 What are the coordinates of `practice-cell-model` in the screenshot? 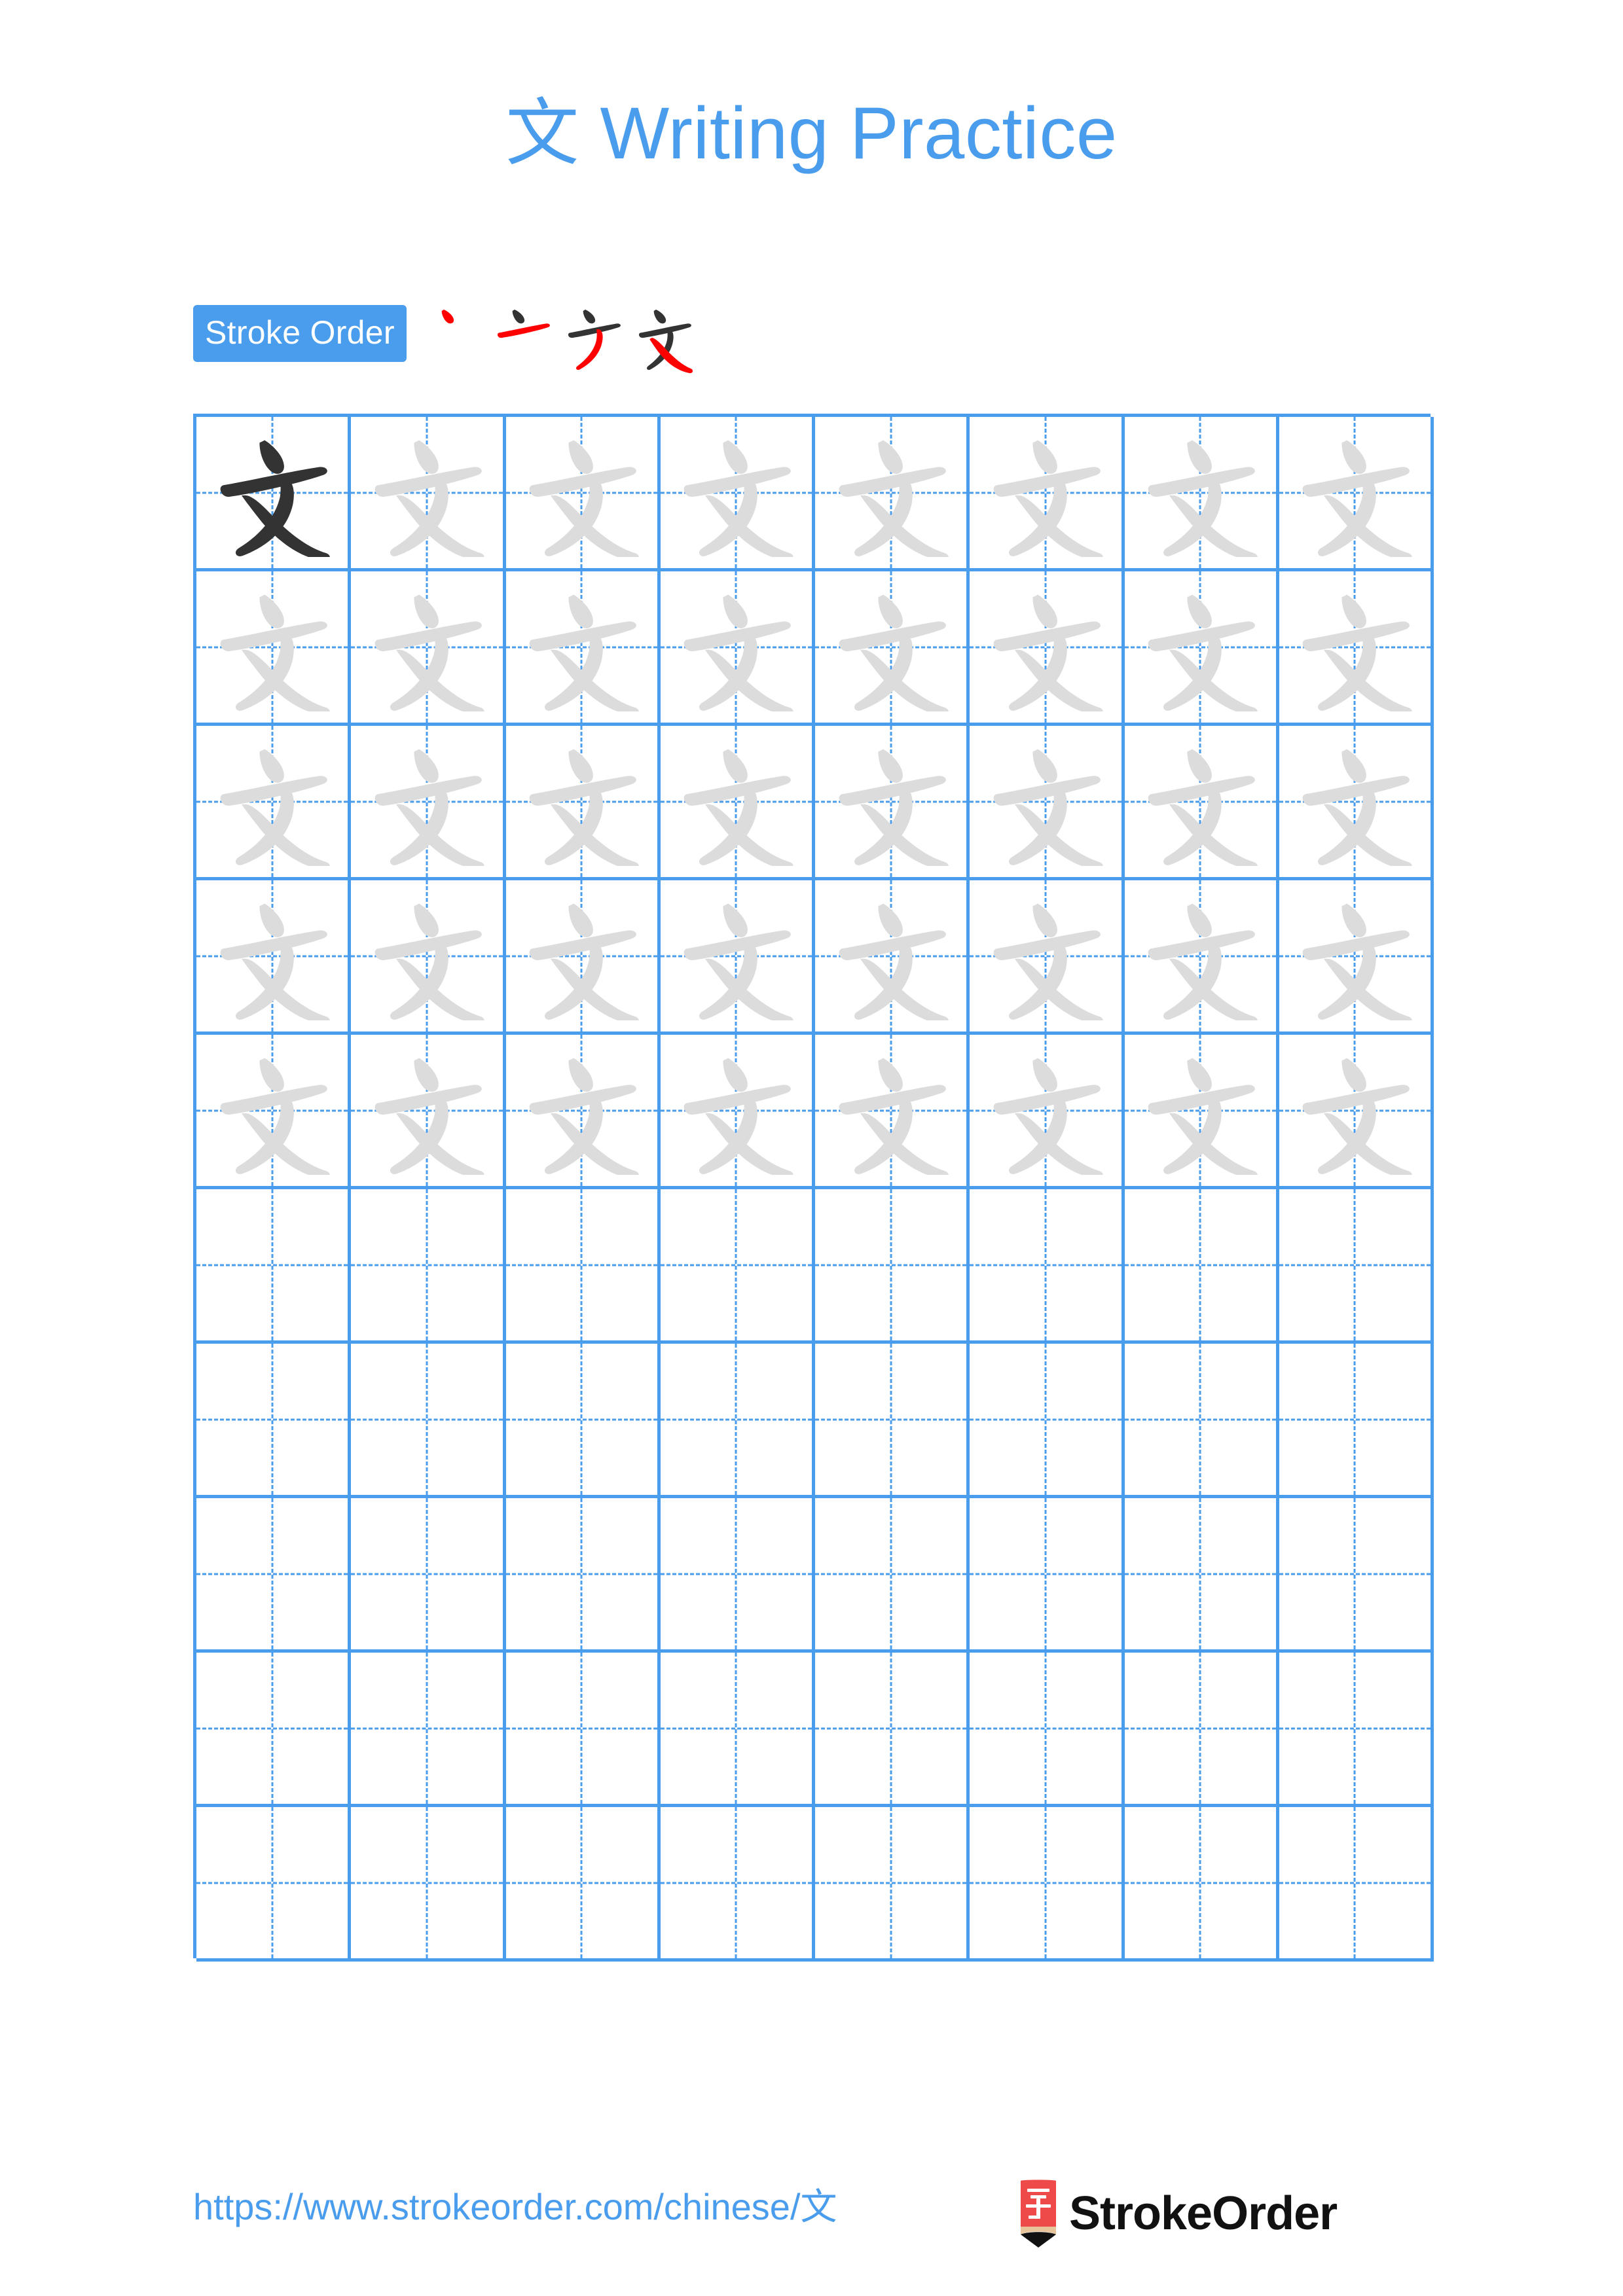 It's located at (274, 494).